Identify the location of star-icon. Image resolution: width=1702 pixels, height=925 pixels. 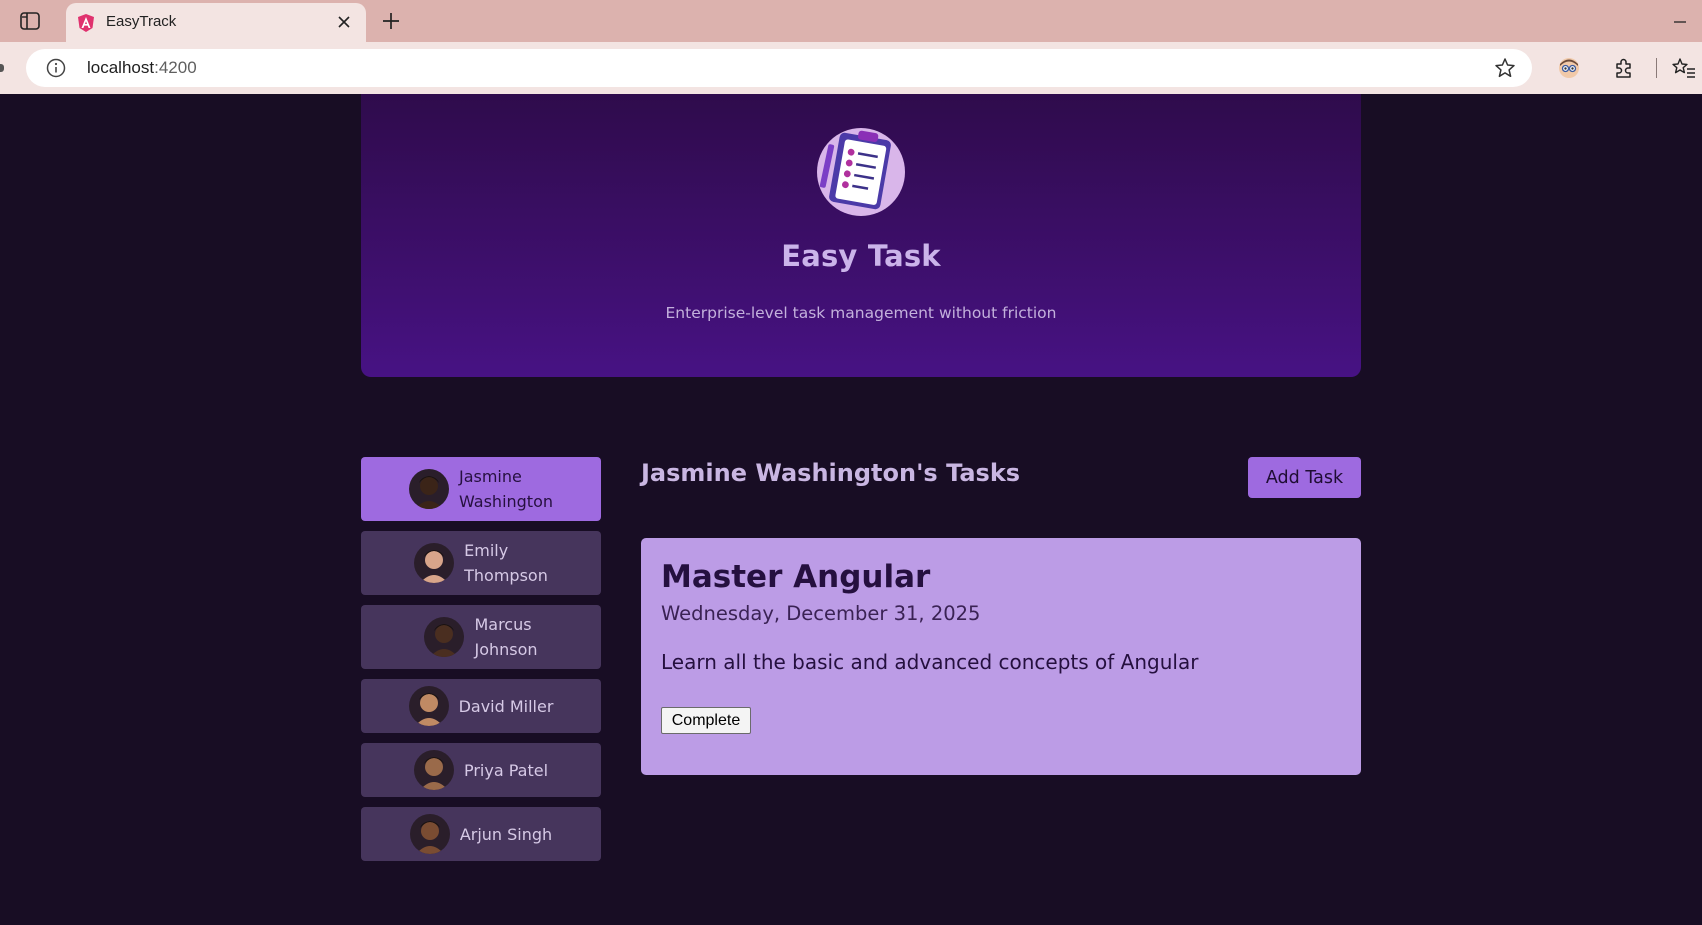
(1505, 68).